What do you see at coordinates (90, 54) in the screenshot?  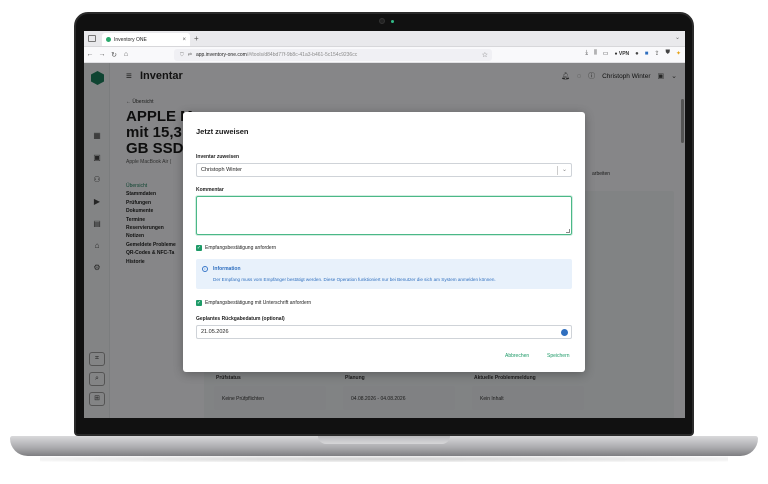 I see `back-arrow-icon: ←` at bounding box center [90, 54].